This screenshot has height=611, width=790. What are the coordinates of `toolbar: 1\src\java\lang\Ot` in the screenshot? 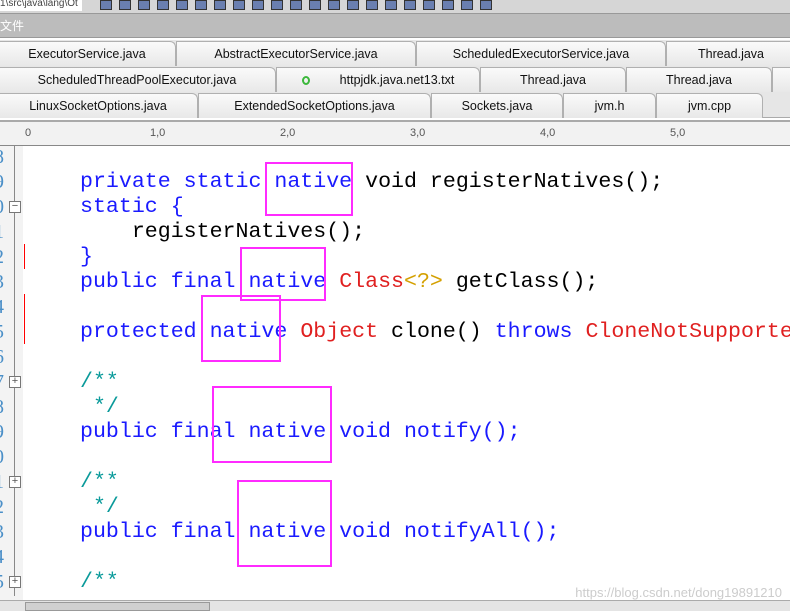 It's located at (395, 7).